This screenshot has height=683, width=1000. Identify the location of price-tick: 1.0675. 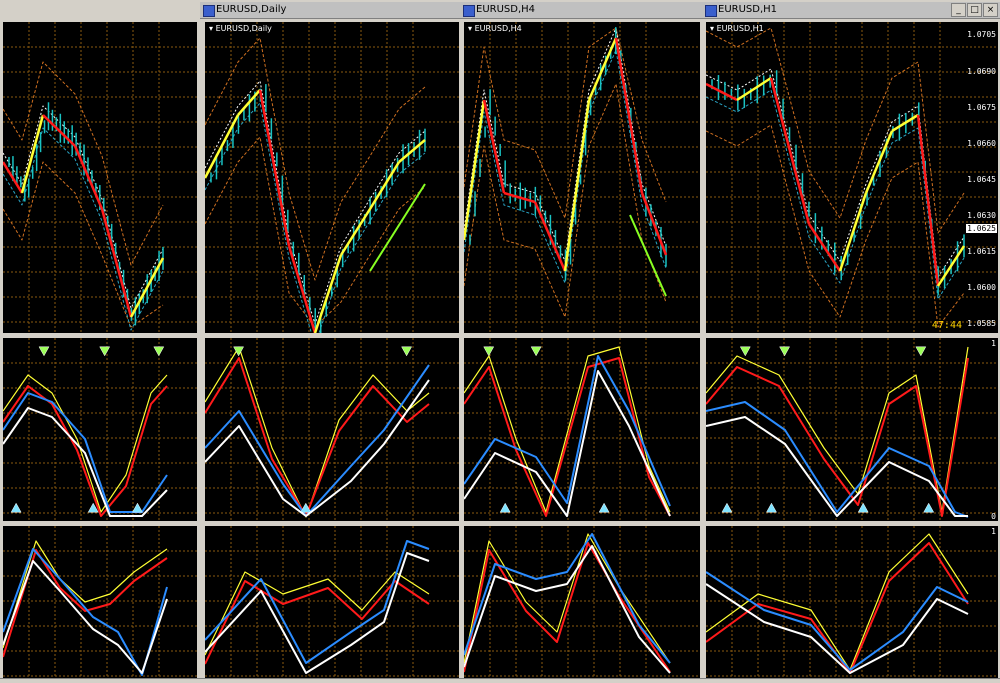
(981, 107).